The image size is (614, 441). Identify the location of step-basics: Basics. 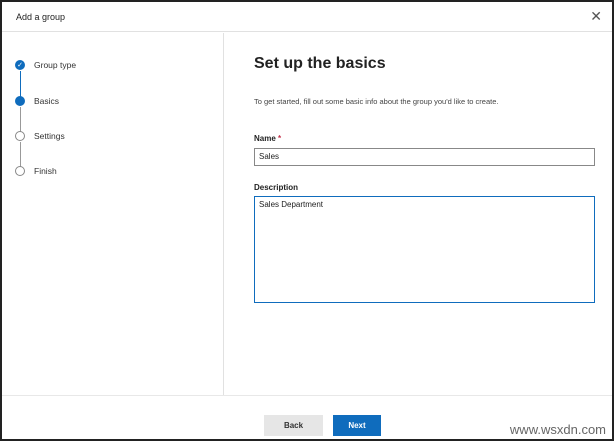
(37, 101).